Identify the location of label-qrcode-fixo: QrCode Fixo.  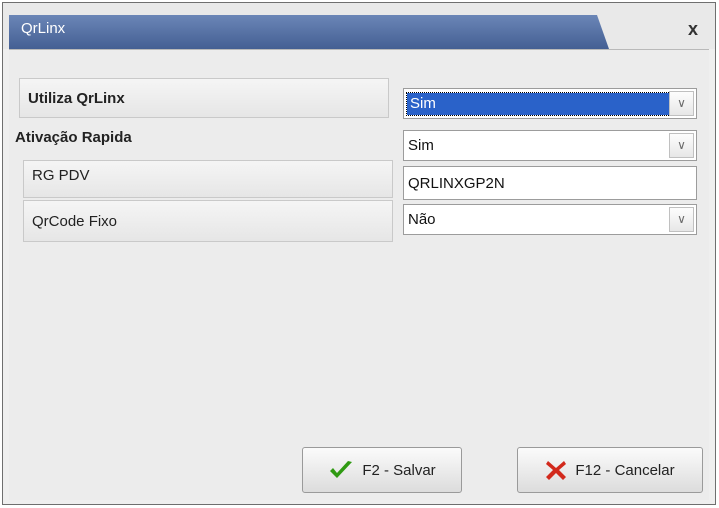
(208, 221).